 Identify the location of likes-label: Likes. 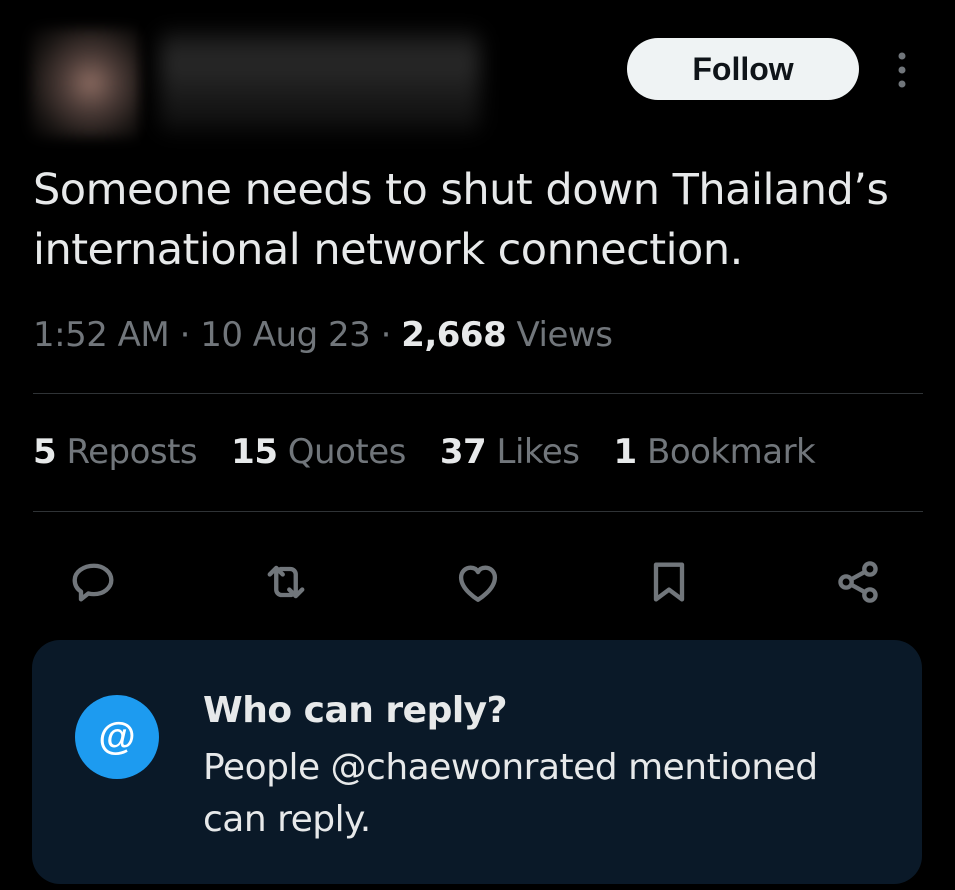
(538, 452).